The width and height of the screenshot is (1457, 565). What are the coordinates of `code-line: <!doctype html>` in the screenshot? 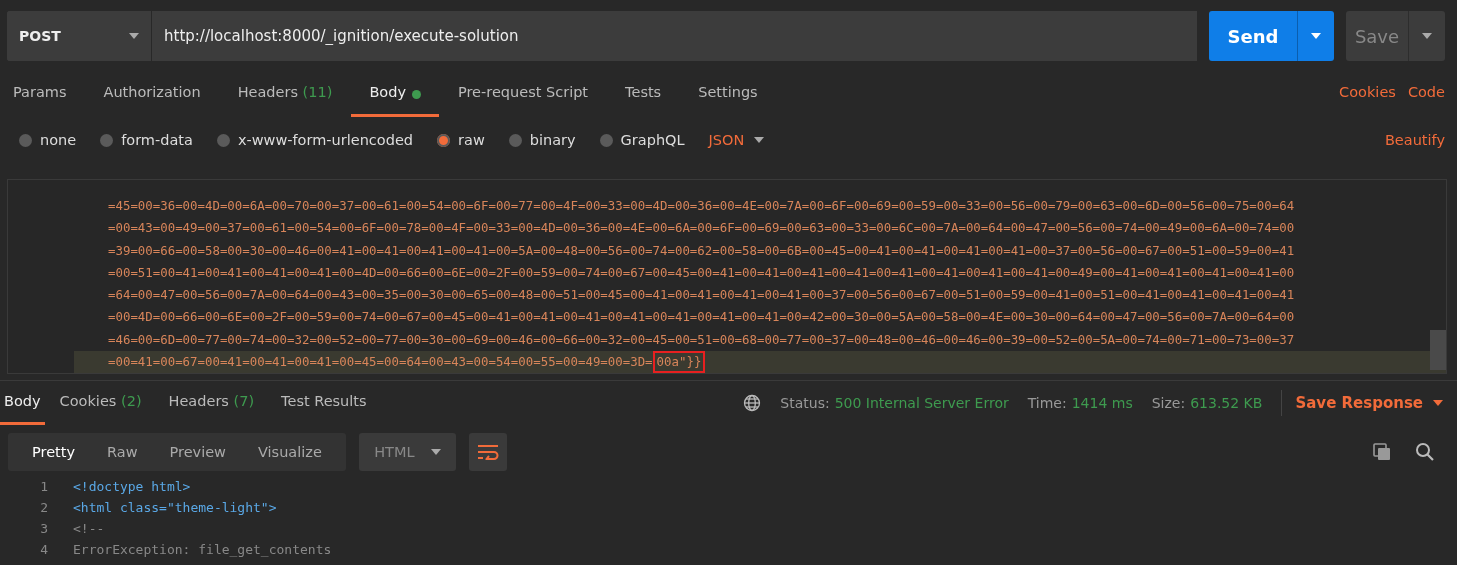 It's located at (132, 487).